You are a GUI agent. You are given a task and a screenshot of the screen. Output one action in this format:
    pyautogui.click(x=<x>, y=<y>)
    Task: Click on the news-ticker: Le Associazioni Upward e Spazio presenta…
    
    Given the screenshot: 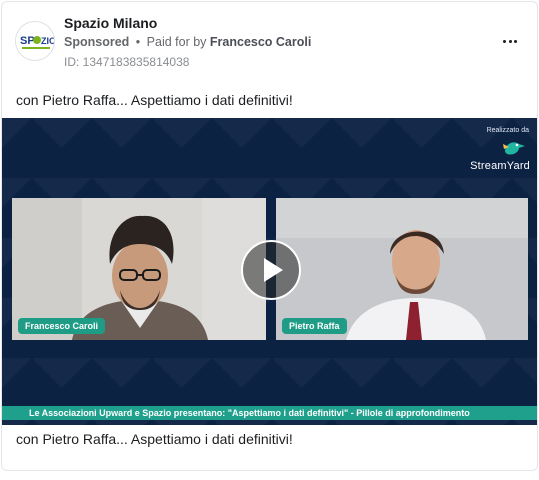 What is the action you would take?
    pyautogui.click(x=269, y=413)
    